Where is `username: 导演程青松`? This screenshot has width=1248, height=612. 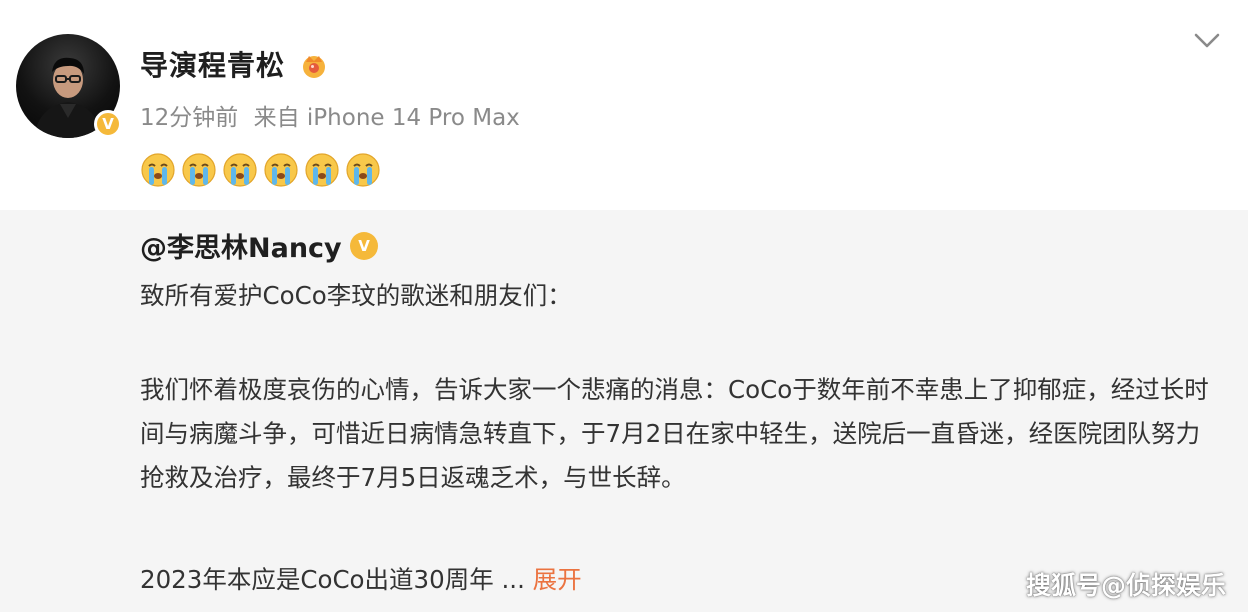 username: 导演程青松 is located at coordinates (212, 64).